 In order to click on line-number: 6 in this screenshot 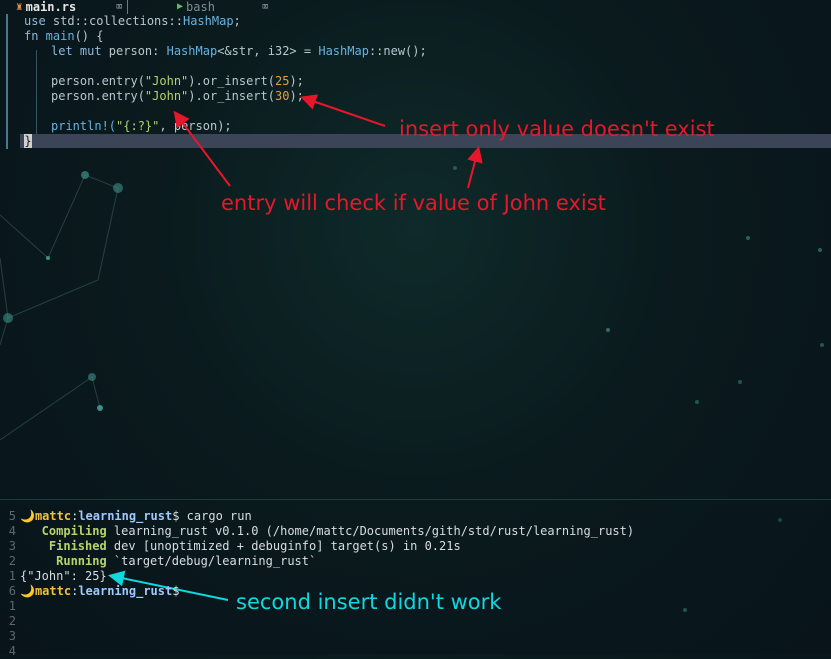, I will do `click(12, 591)`.